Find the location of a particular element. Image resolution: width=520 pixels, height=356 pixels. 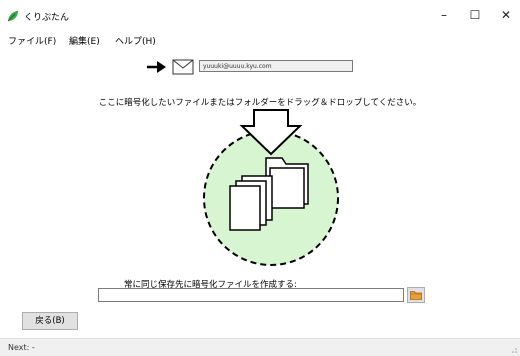

maximize-button: ☐ is located at coordinates (475, 15).